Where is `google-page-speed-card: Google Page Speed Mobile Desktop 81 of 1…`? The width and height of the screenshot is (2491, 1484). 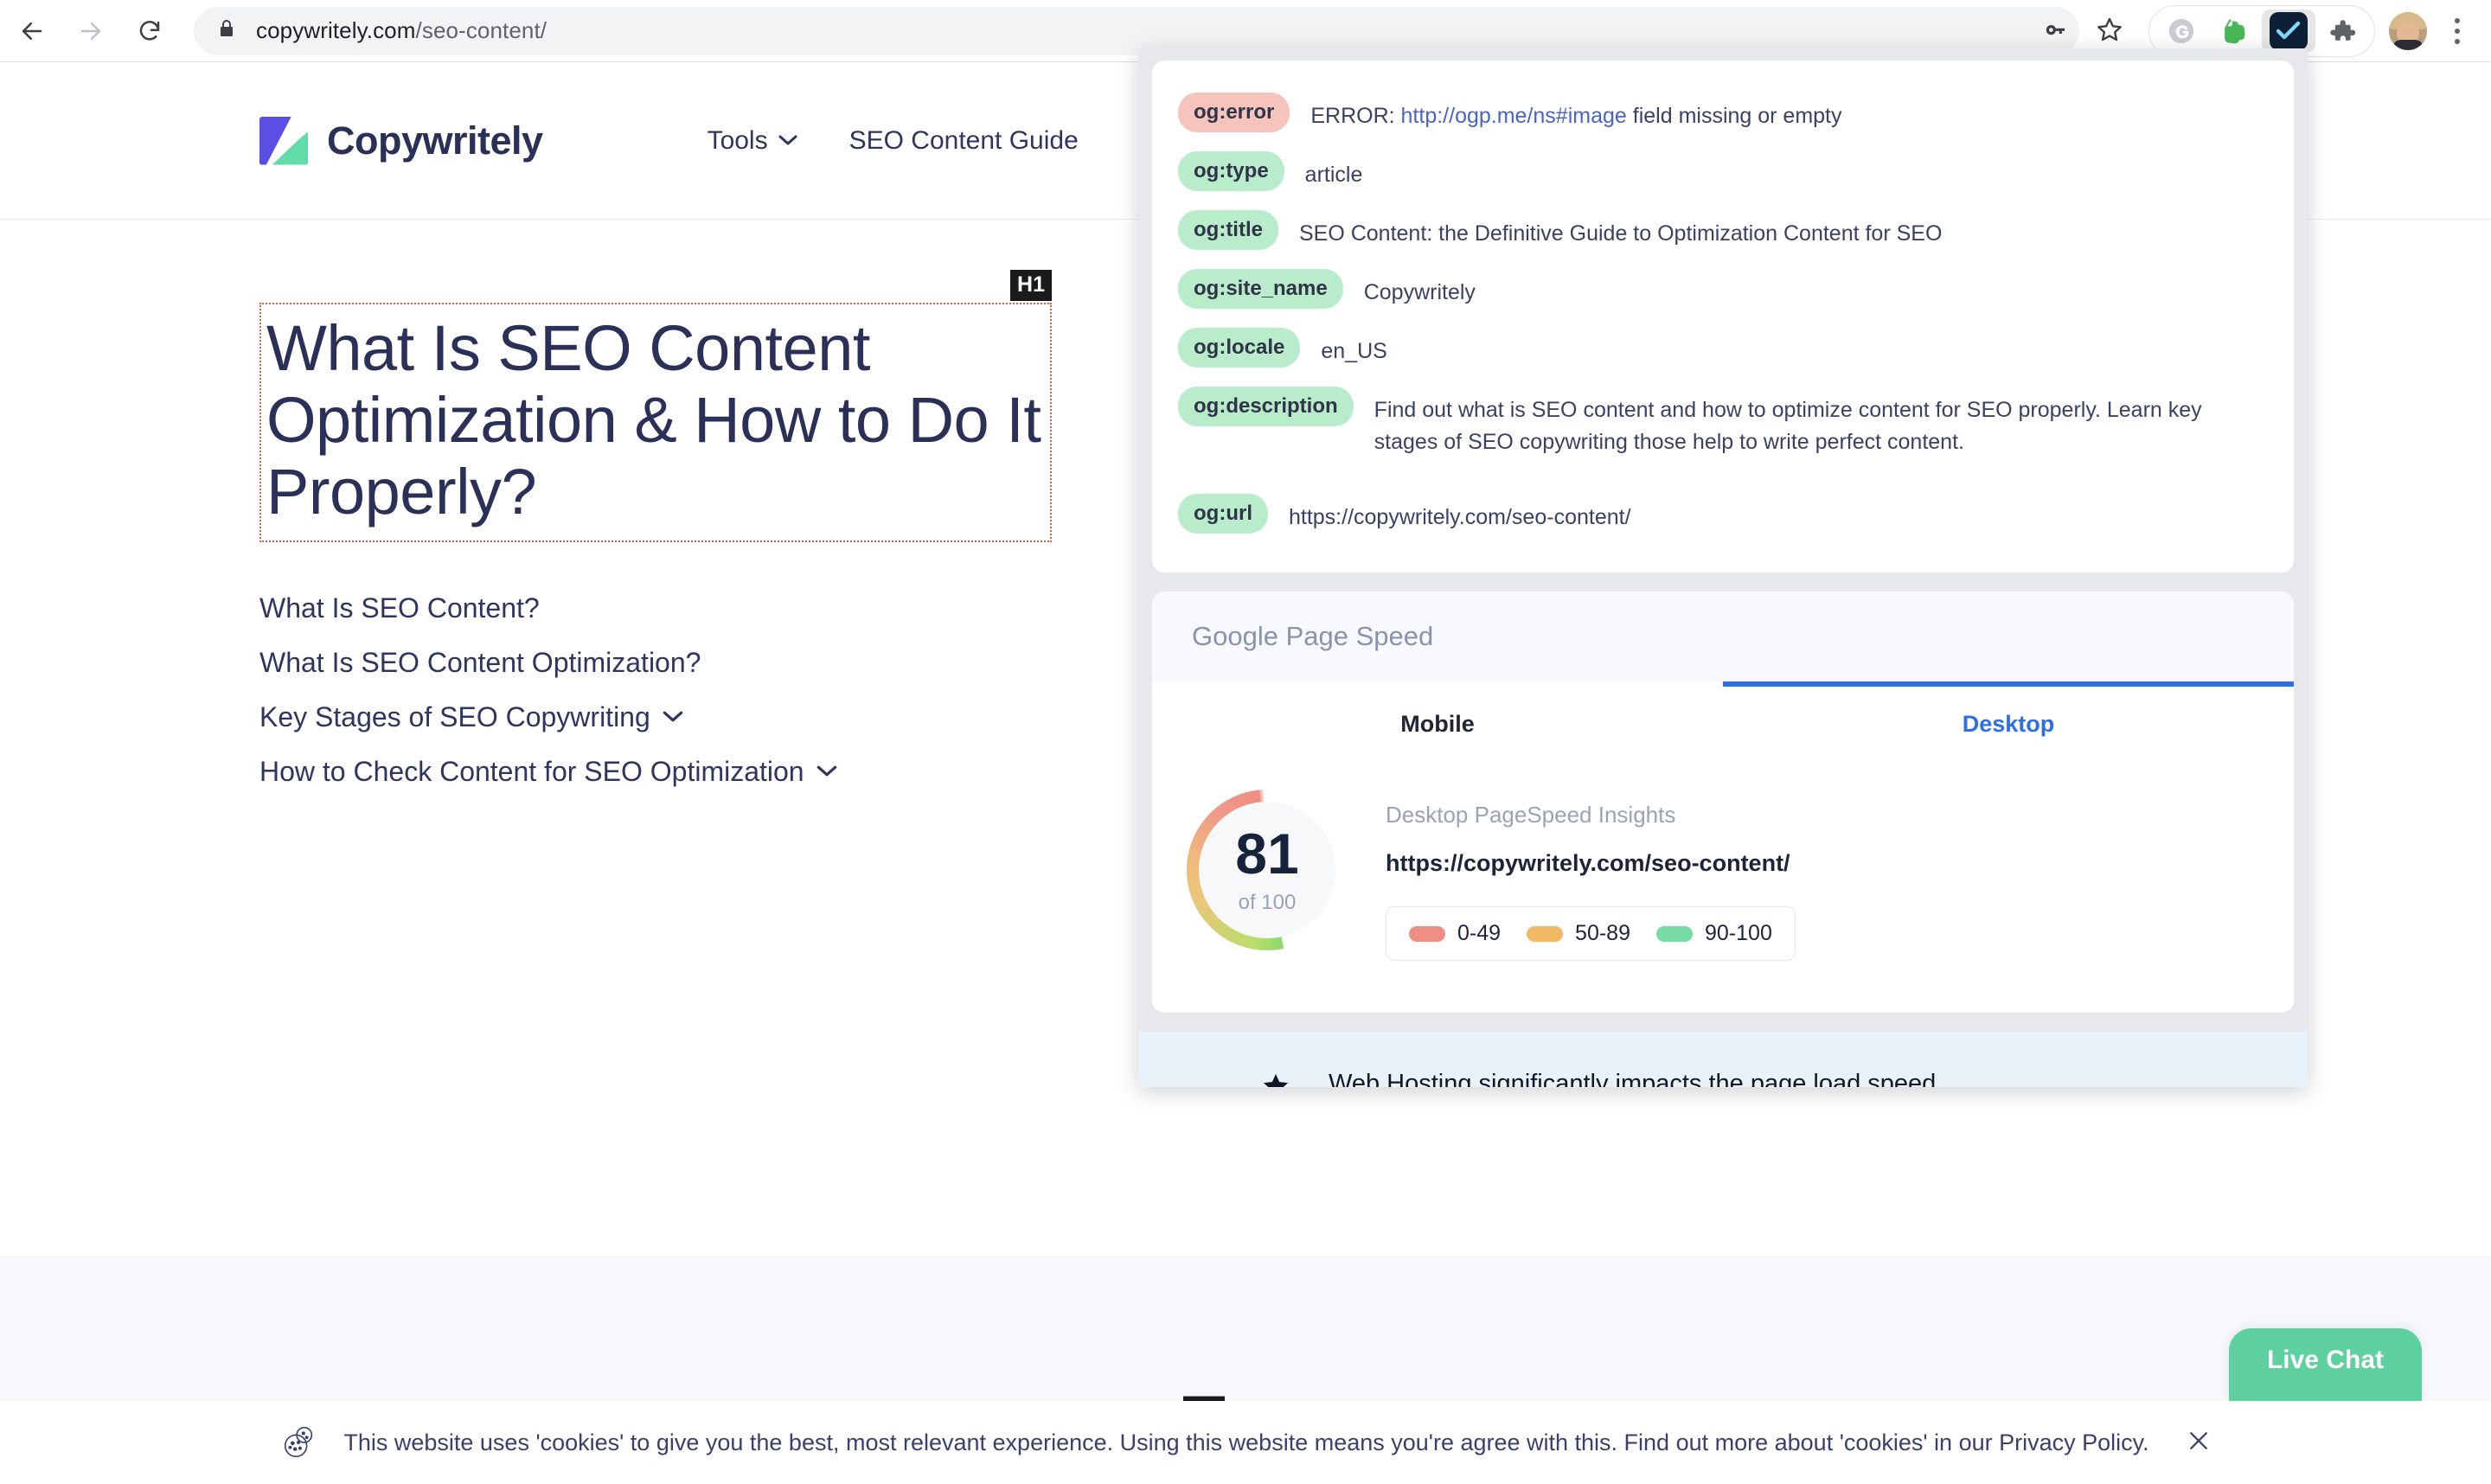
google-page-speed-card: Google Page Speed Mobile Desktop 81 of 1… is located at coordinates (1723, 803).